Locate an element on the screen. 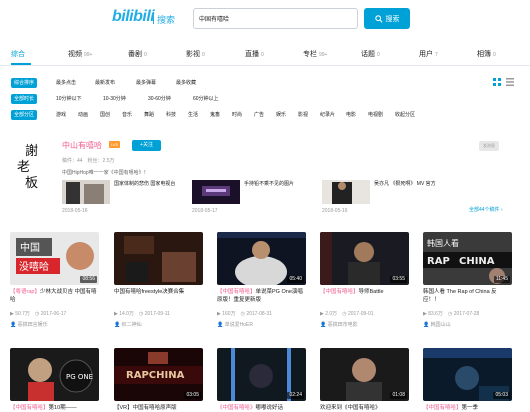 The height and width of the screenshot is (412, 530). up-video-item: 手持铅不乘不见的图片 2018-05-17 is located at coordinates (267, 198).